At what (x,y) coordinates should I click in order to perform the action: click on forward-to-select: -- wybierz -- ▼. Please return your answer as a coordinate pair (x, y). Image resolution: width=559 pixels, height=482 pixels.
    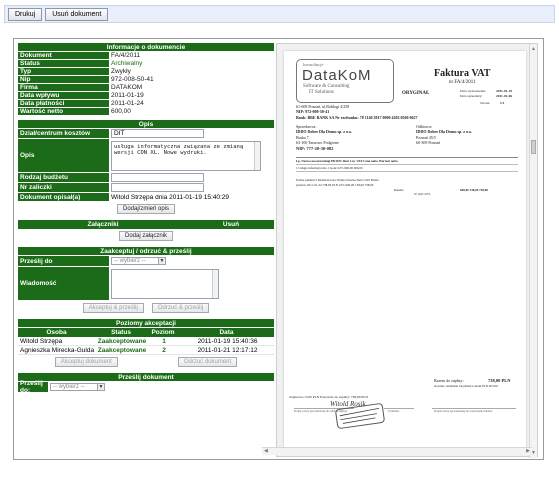
    Looking at the image, I should click on (138, 261).